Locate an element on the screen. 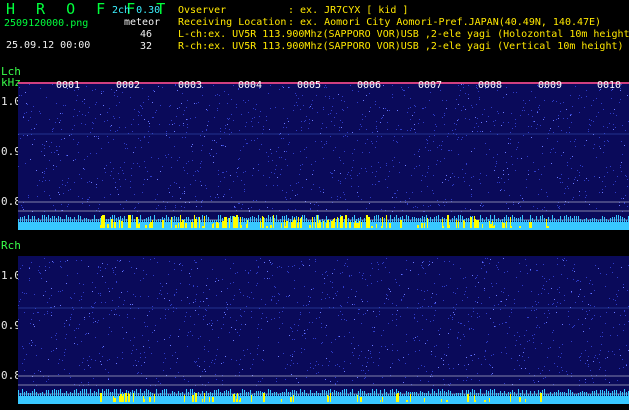 This screenshot has height=410, width=629. mode-label: 2ch 0.30 is located at coordinates (136, 10).